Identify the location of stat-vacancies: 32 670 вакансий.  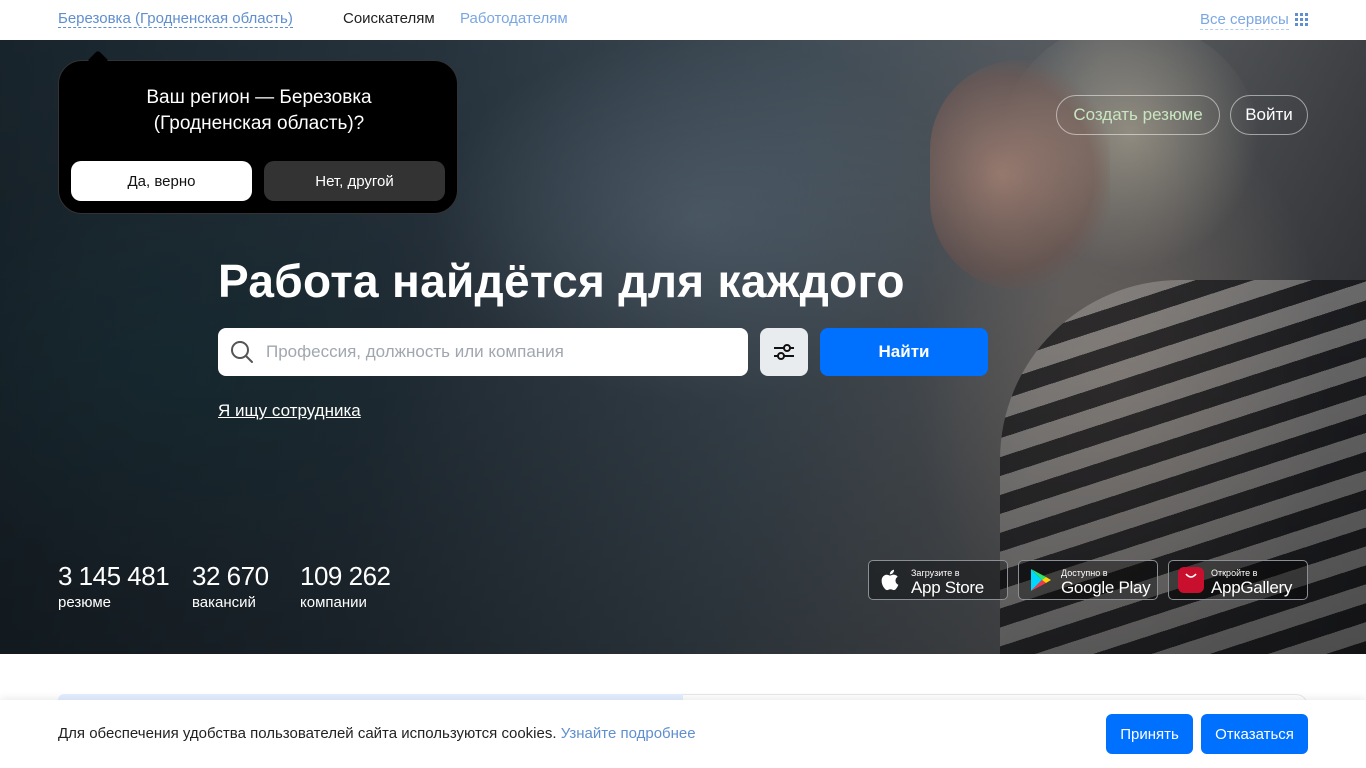
(230, 587).